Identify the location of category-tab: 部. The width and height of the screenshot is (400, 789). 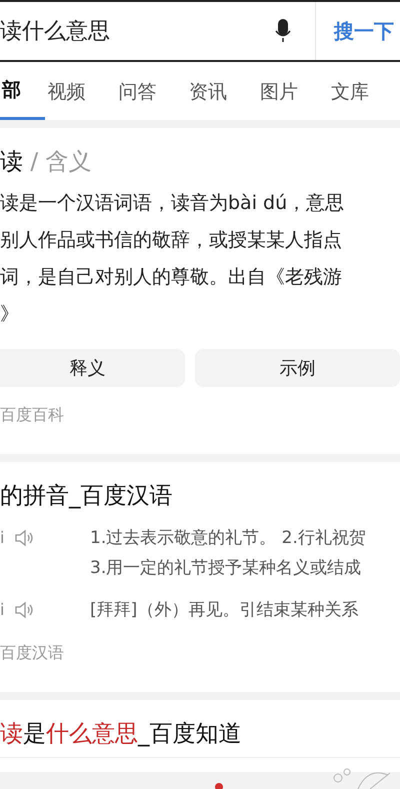
(23, 91).